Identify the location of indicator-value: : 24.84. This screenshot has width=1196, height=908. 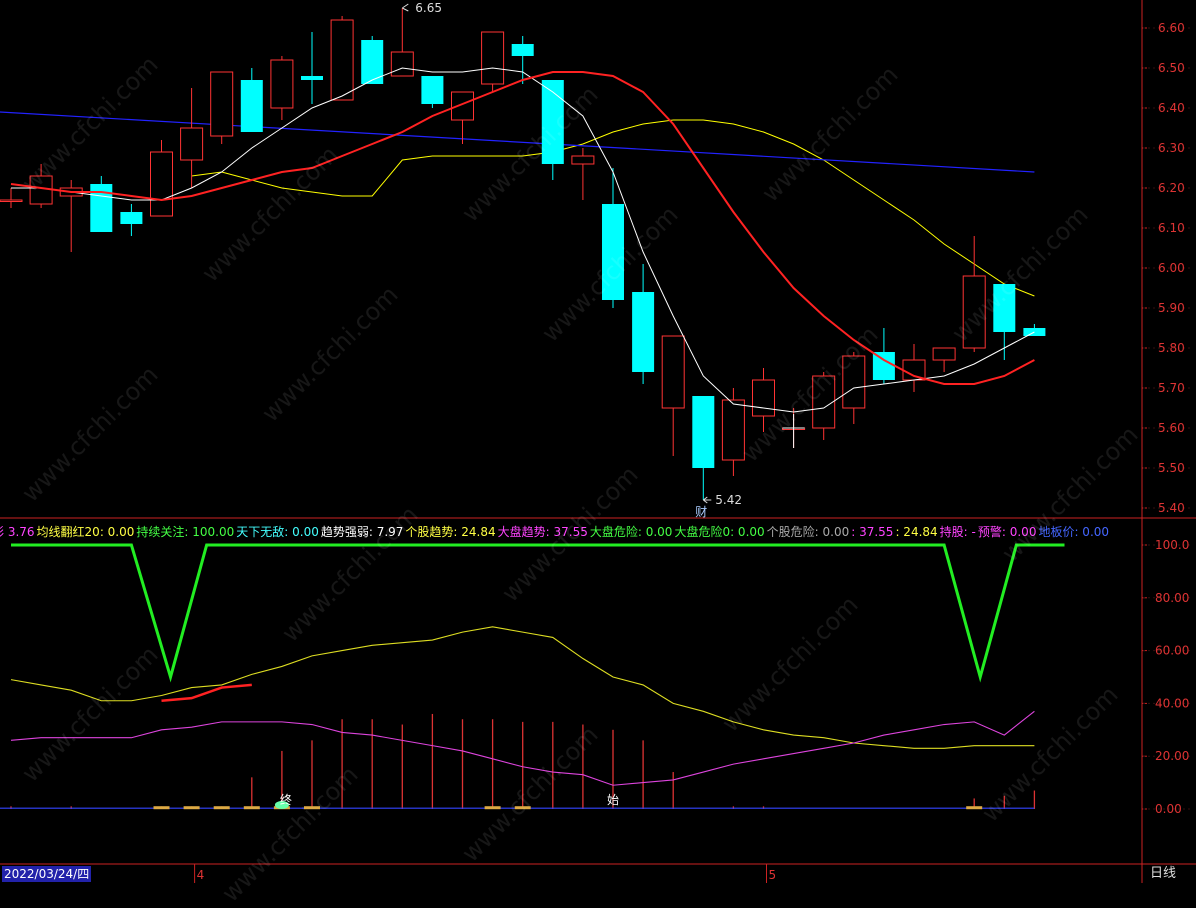
(916, 532).